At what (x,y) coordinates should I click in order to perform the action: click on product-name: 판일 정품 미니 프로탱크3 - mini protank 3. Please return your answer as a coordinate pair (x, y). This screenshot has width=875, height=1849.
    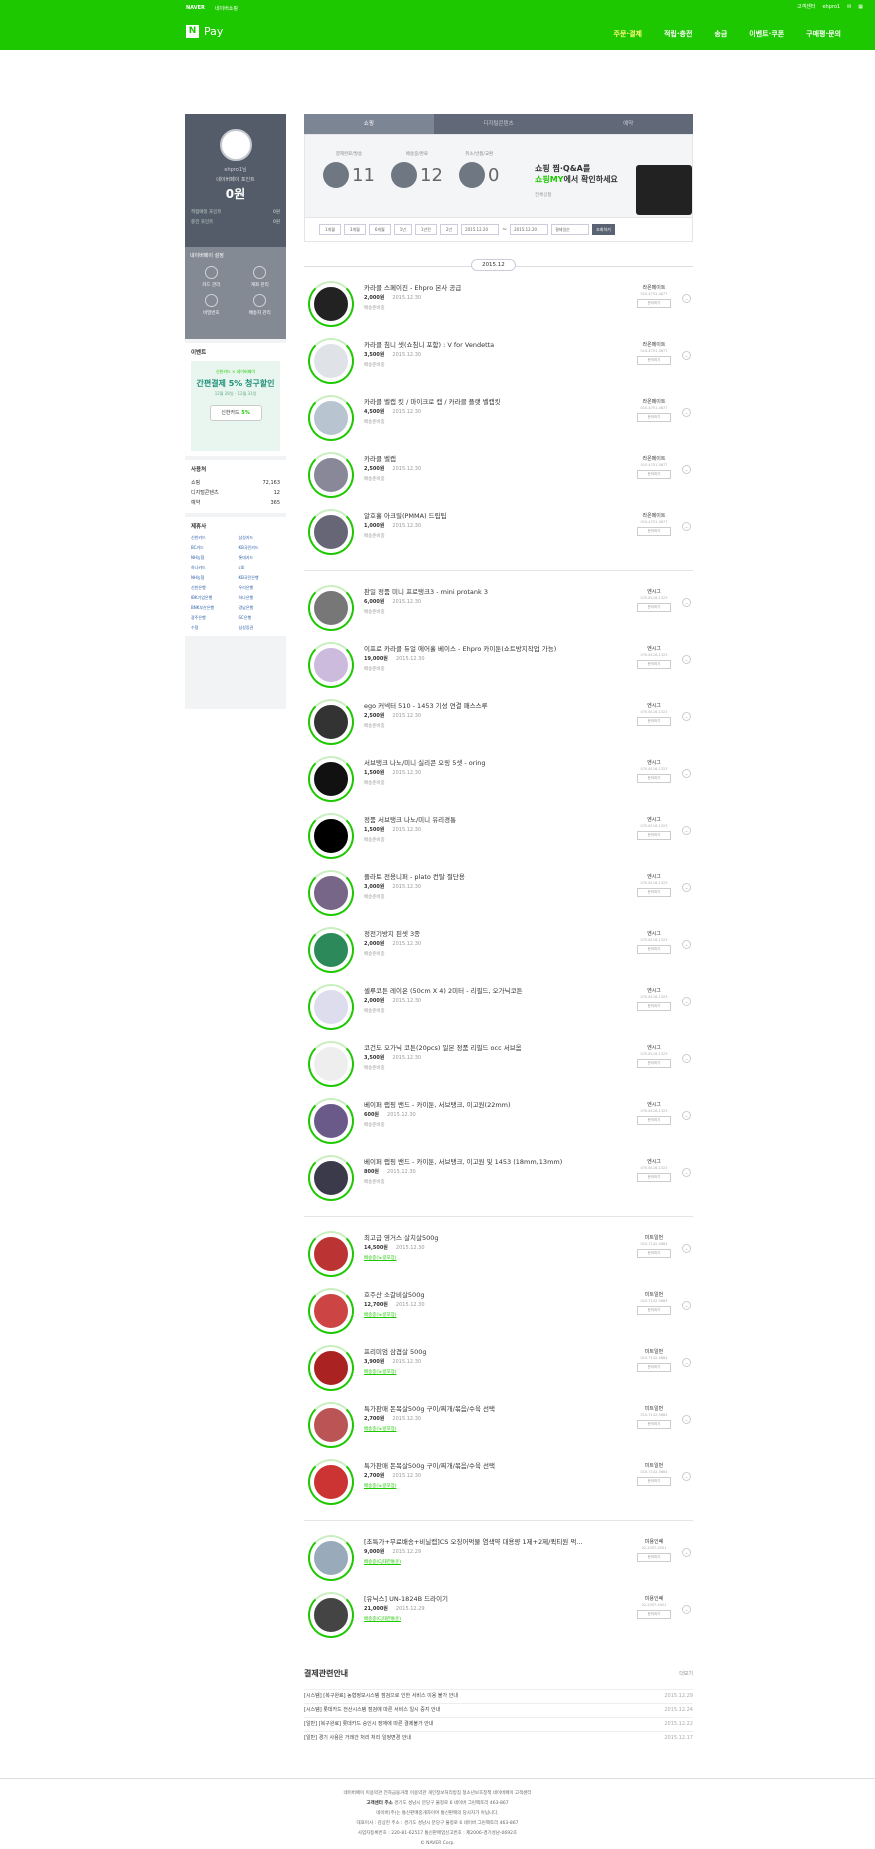
    Looking at the image, I should click on (426, 591).